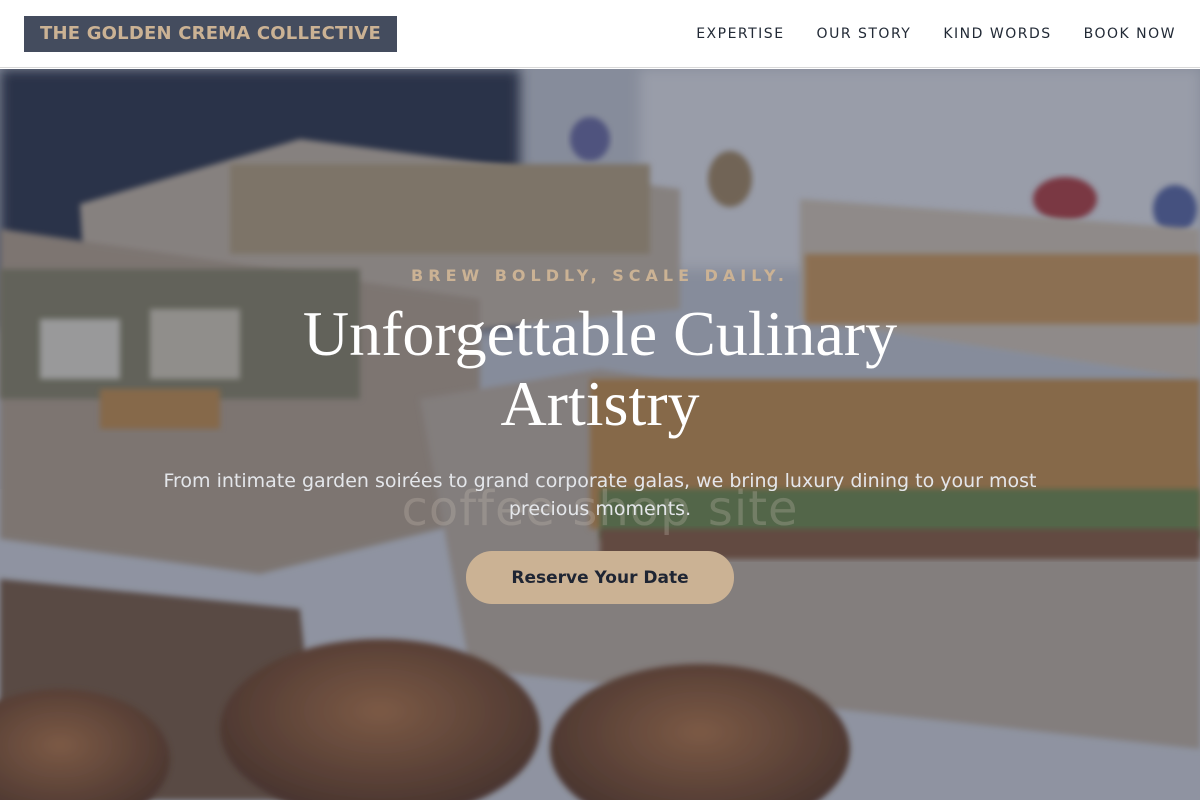 The height and width of the screenshot is (800, 1200). Describe the element at coordinates (740, 34) in the screenshot. I see `nav-link-expertise: EXPERTISE` at that location.